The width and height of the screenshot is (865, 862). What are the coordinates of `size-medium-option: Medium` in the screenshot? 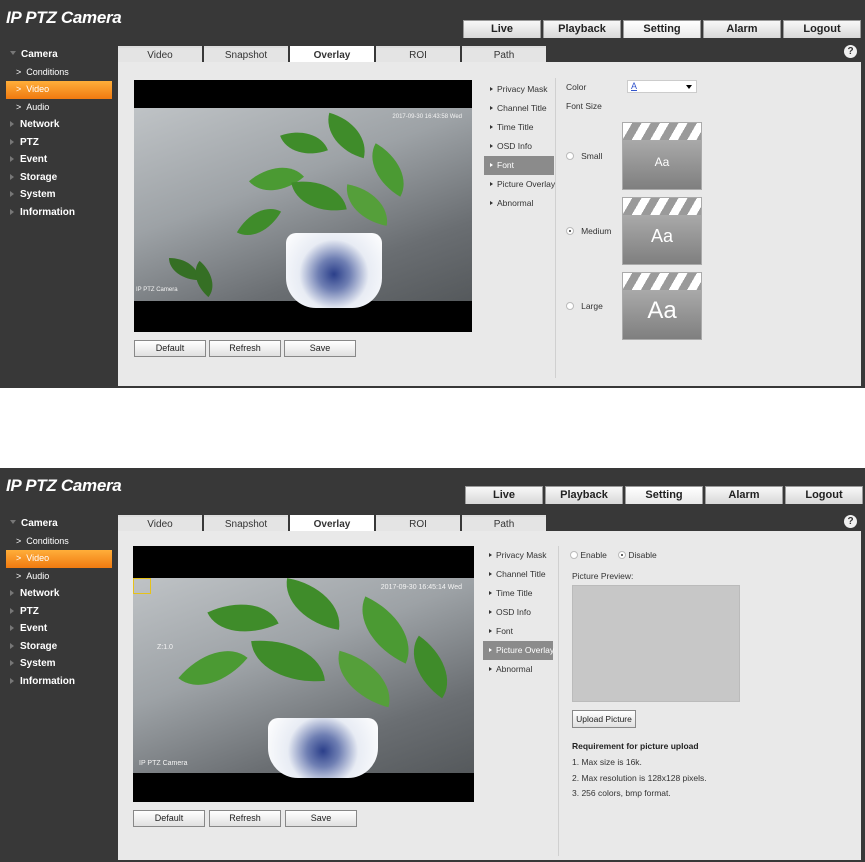 It's located at (588, 231).